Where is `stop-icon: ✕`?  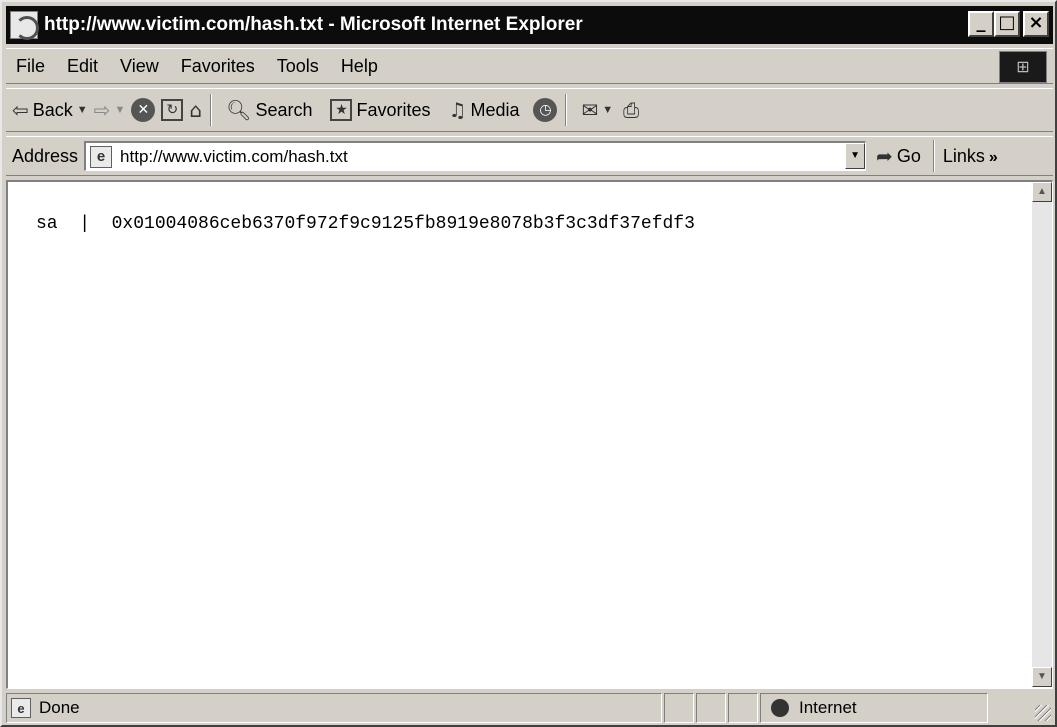
stop-icon: ✕ is located at coordinates (143, 110).